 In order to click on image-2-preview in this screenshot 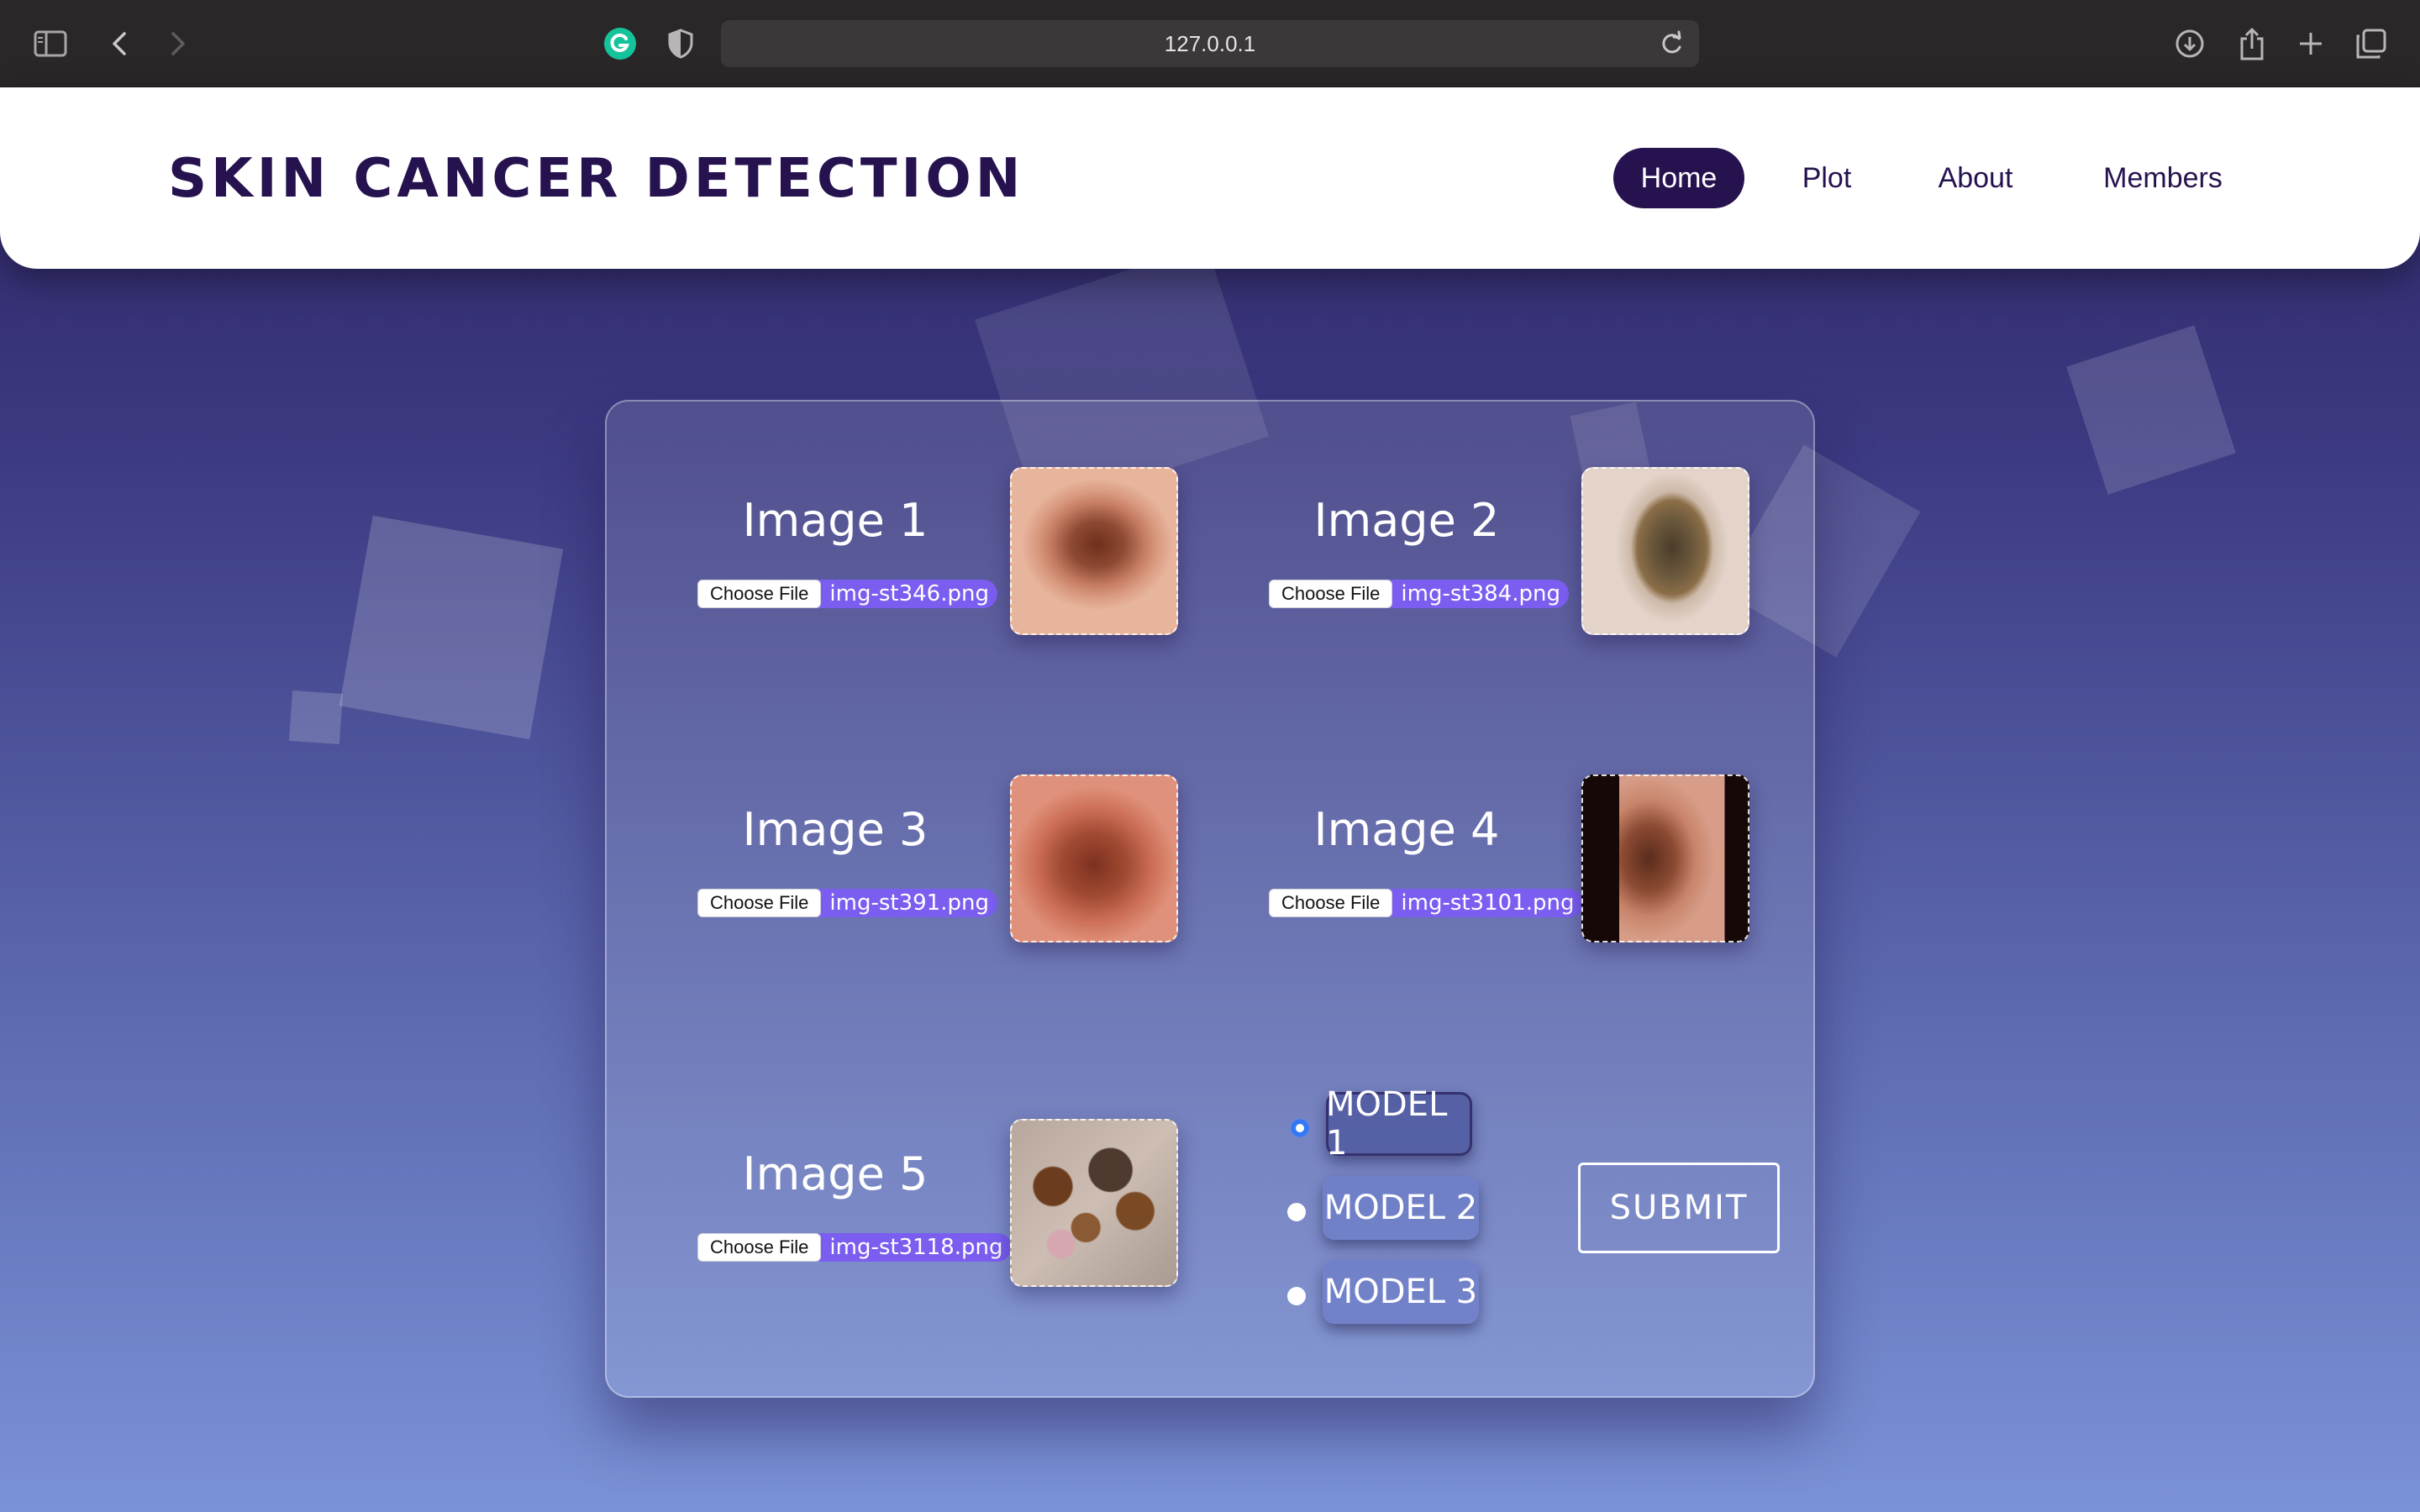, I will do `click(1665, 551)`.